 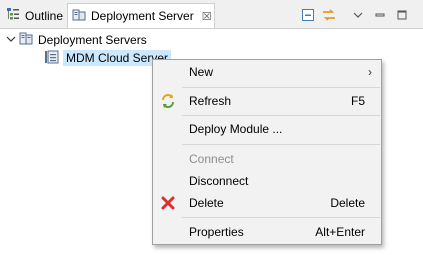 What do you see at coordinates (267, 72) in the screenshot?
I see `menu-item-new: New ›` at bounding box center [267, 72].